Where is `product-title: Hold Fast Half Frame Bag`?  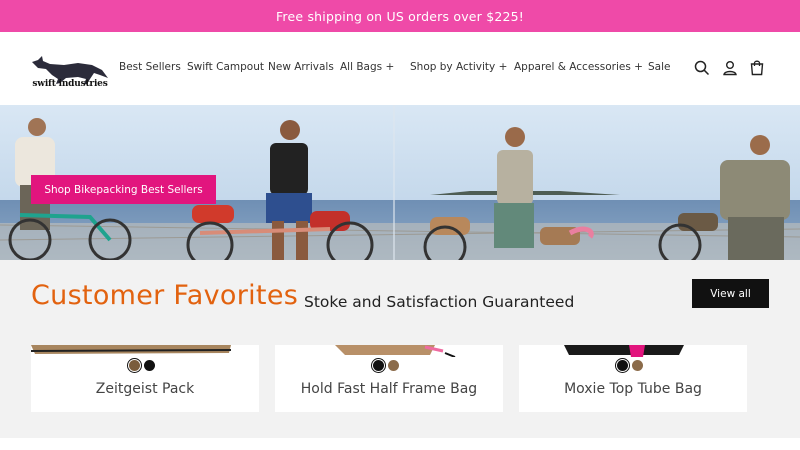
product-title: Hold Fast Half Frame Bag is located at coordinates (389, 389).